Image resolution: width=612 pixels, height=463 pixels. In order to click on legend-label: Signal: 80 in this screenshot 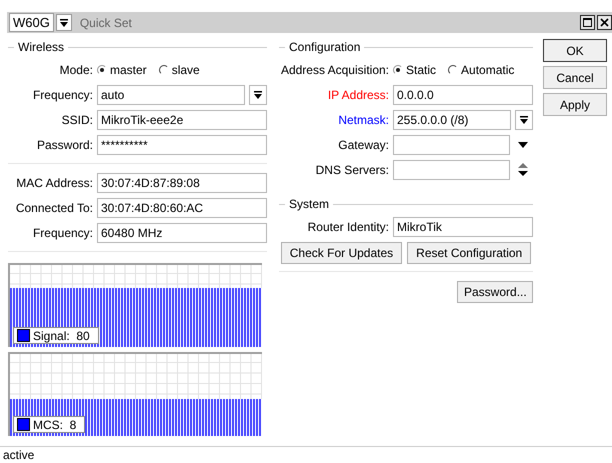, I will do `click(61, 335)`.